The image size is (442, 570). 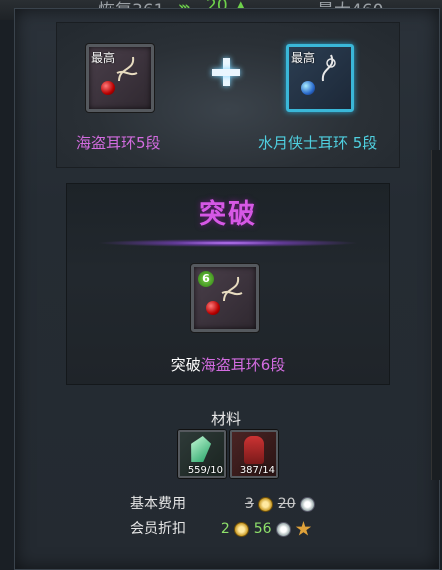 I want to click on member-discount-label: 会员折扣, so click(x=158, y=529).